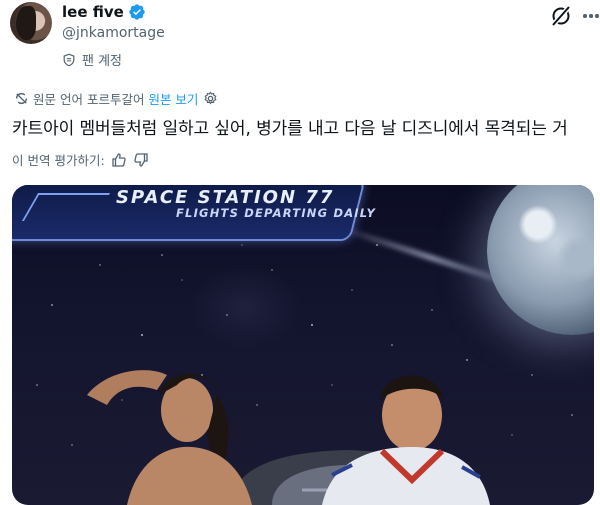 The width and height of the screenshot is (600, 505). What do you see at coordinates (141, 160) in the screenshot?
I see `thumbs-down-icon` at bounding box center [141, 160].